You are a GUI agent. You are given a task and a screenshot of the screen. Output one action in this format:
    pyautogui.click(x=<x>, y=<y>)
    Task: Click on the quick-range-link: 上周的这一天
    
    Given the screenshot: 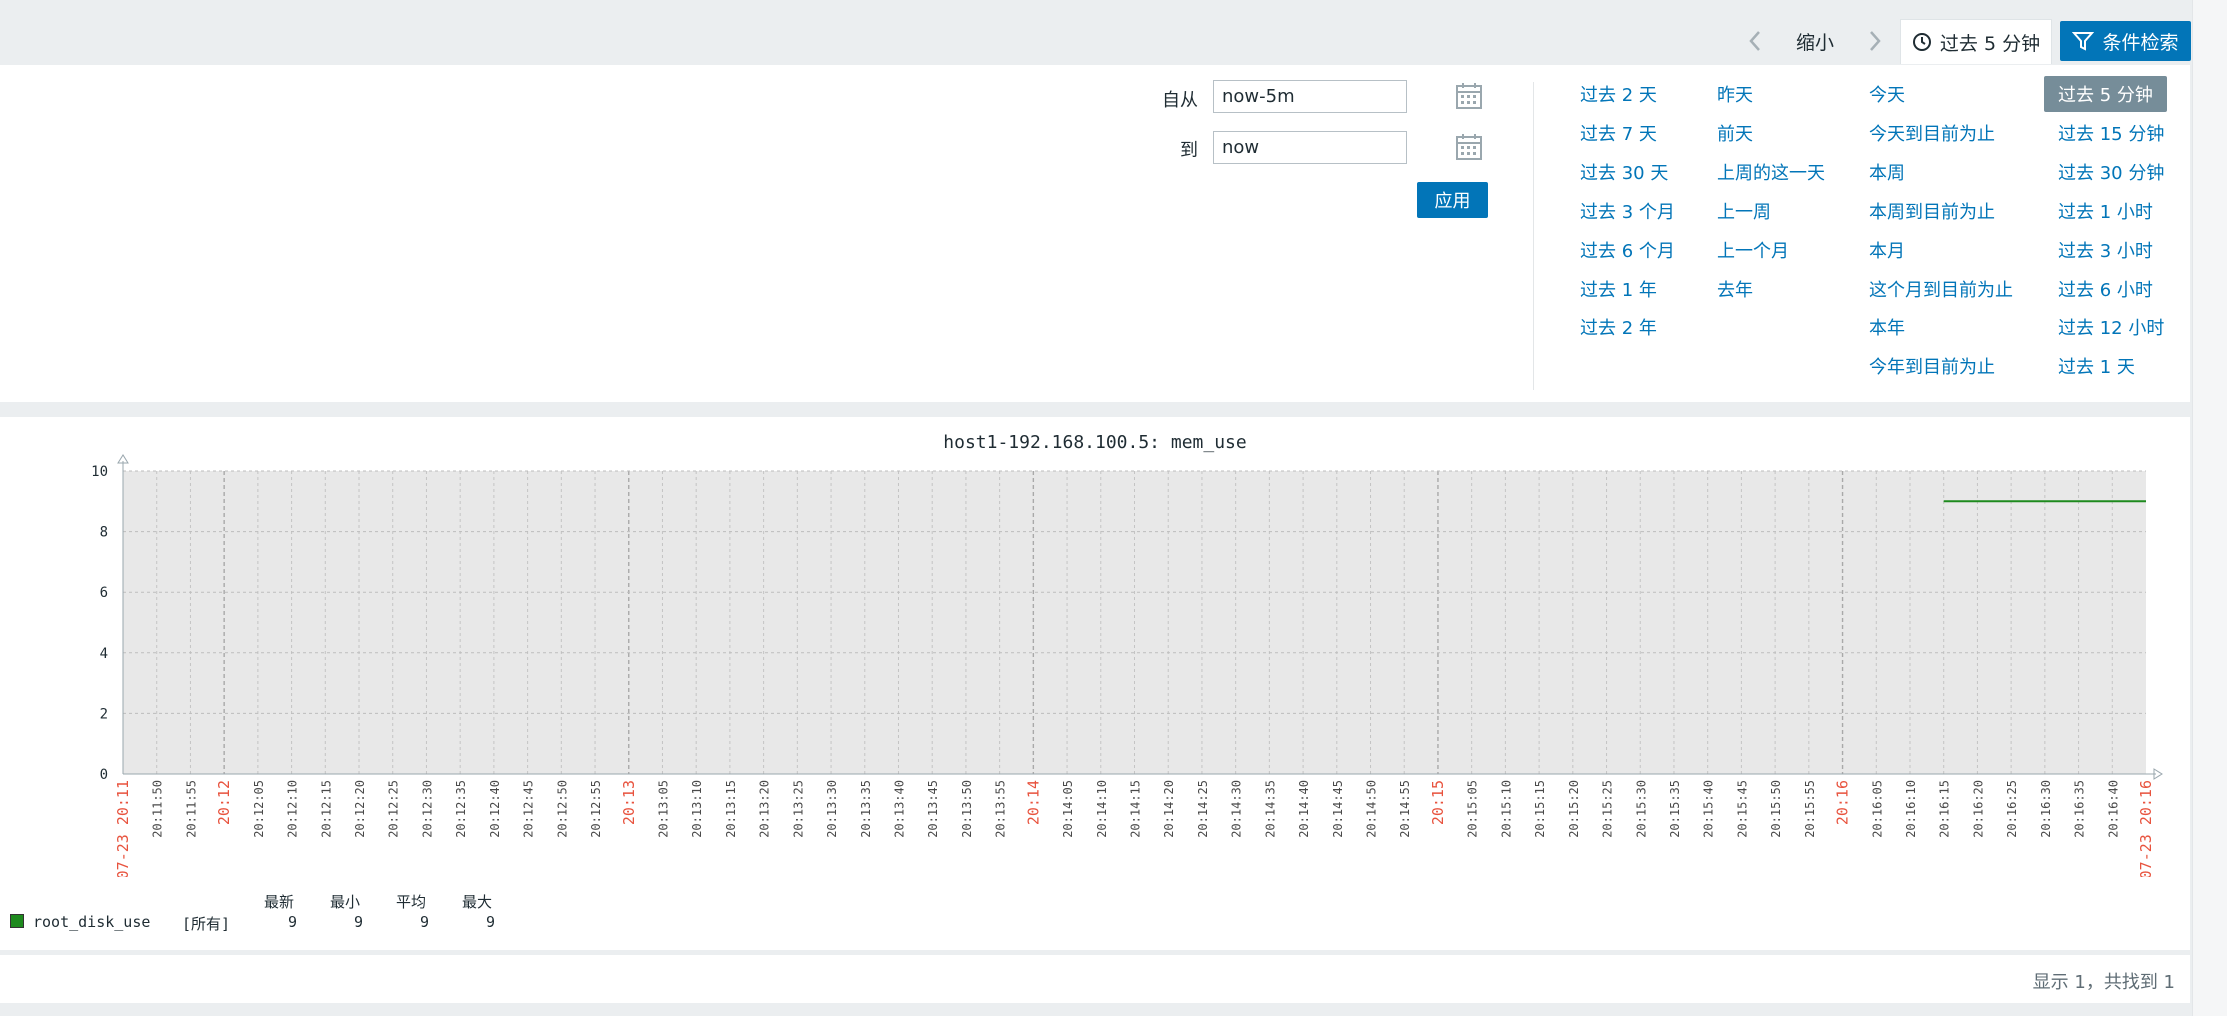 What is the action you would take?
    pyautogui.click(x=1771, y=172)
    